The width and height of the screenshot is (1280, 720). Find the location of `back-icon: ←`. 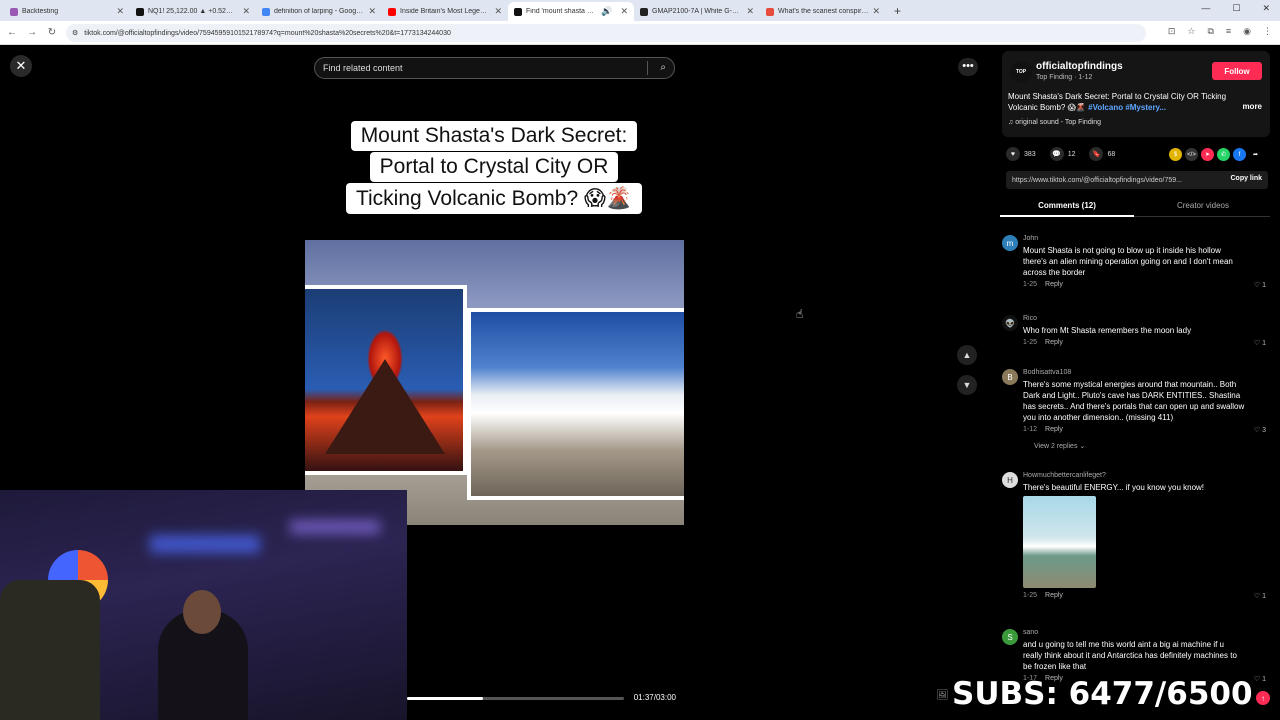

back-icon: ← is located at coordinates (12, 32).